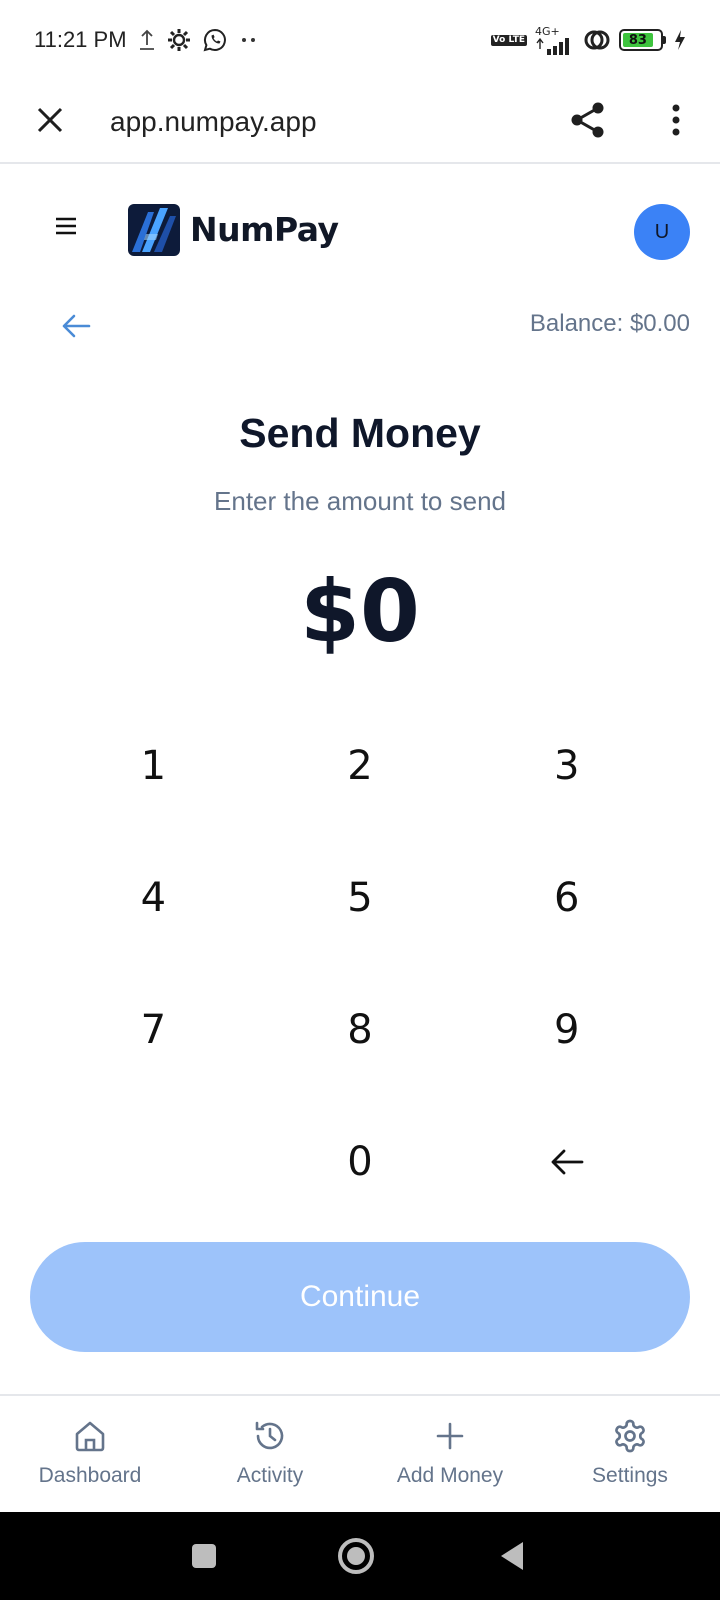  Describe the element at coordinates (360, 122) in the screenshot. I see `browser-bar: app.numpay.app` at that location.